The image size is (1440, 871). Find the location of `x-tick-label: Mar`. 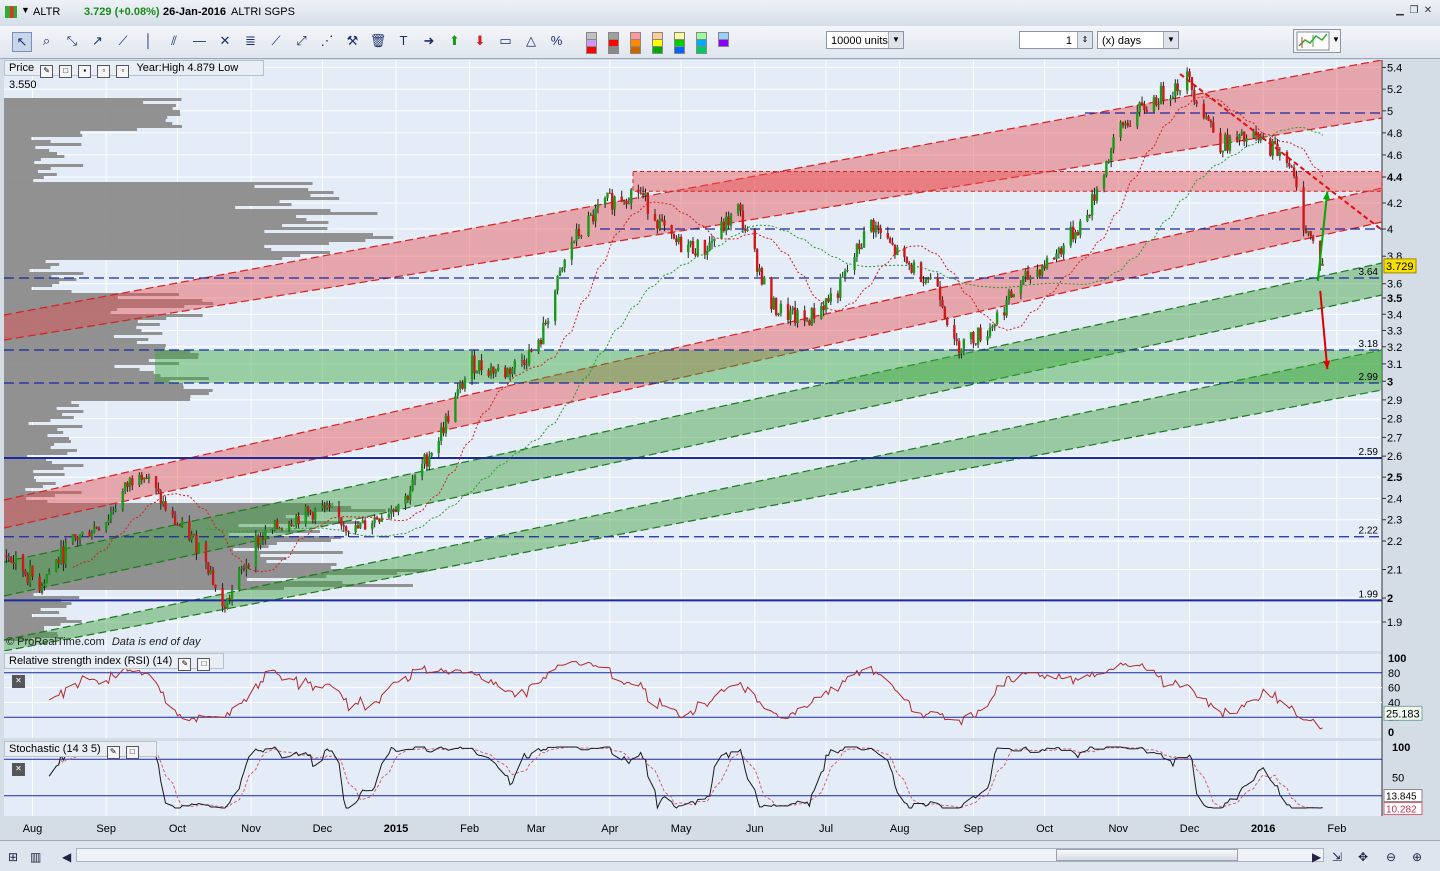

x-tick-label: Mar is located at coordinates (536, 829).